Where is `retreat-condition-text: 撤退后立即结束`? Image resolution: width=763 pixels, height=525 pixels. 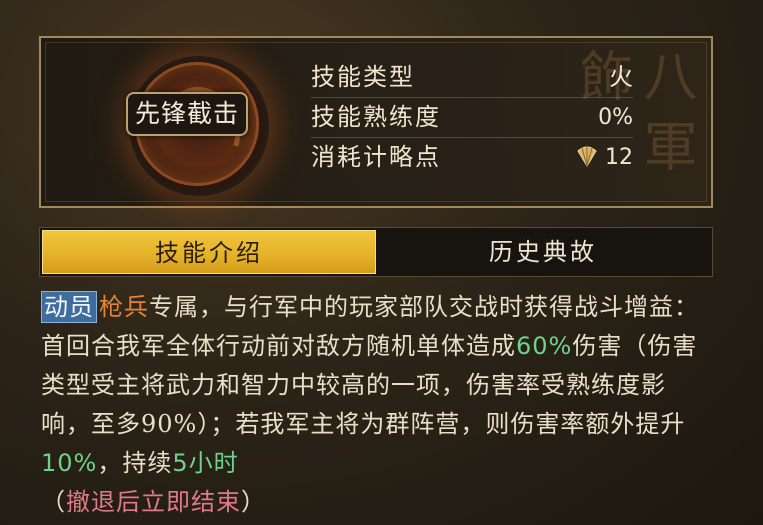
retreat-condition-text: 撤退后立即结束 is located at coordinates (153, 502).